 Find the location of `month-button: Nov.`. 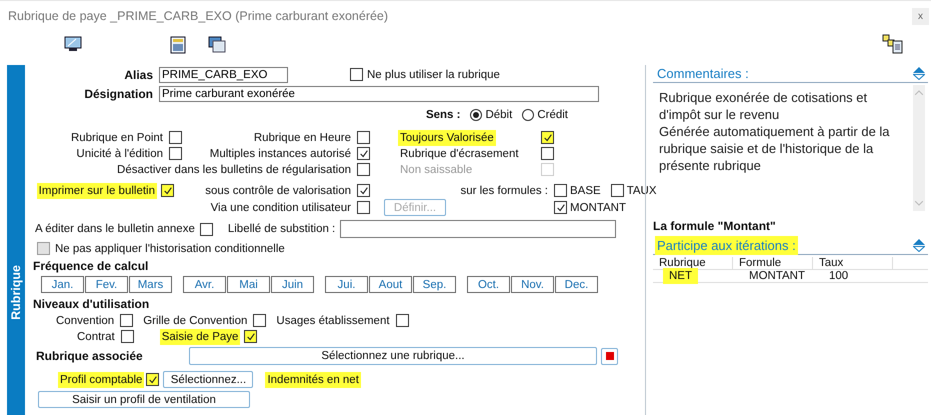

month-button: Nov. is located at coordinates (532, 284).